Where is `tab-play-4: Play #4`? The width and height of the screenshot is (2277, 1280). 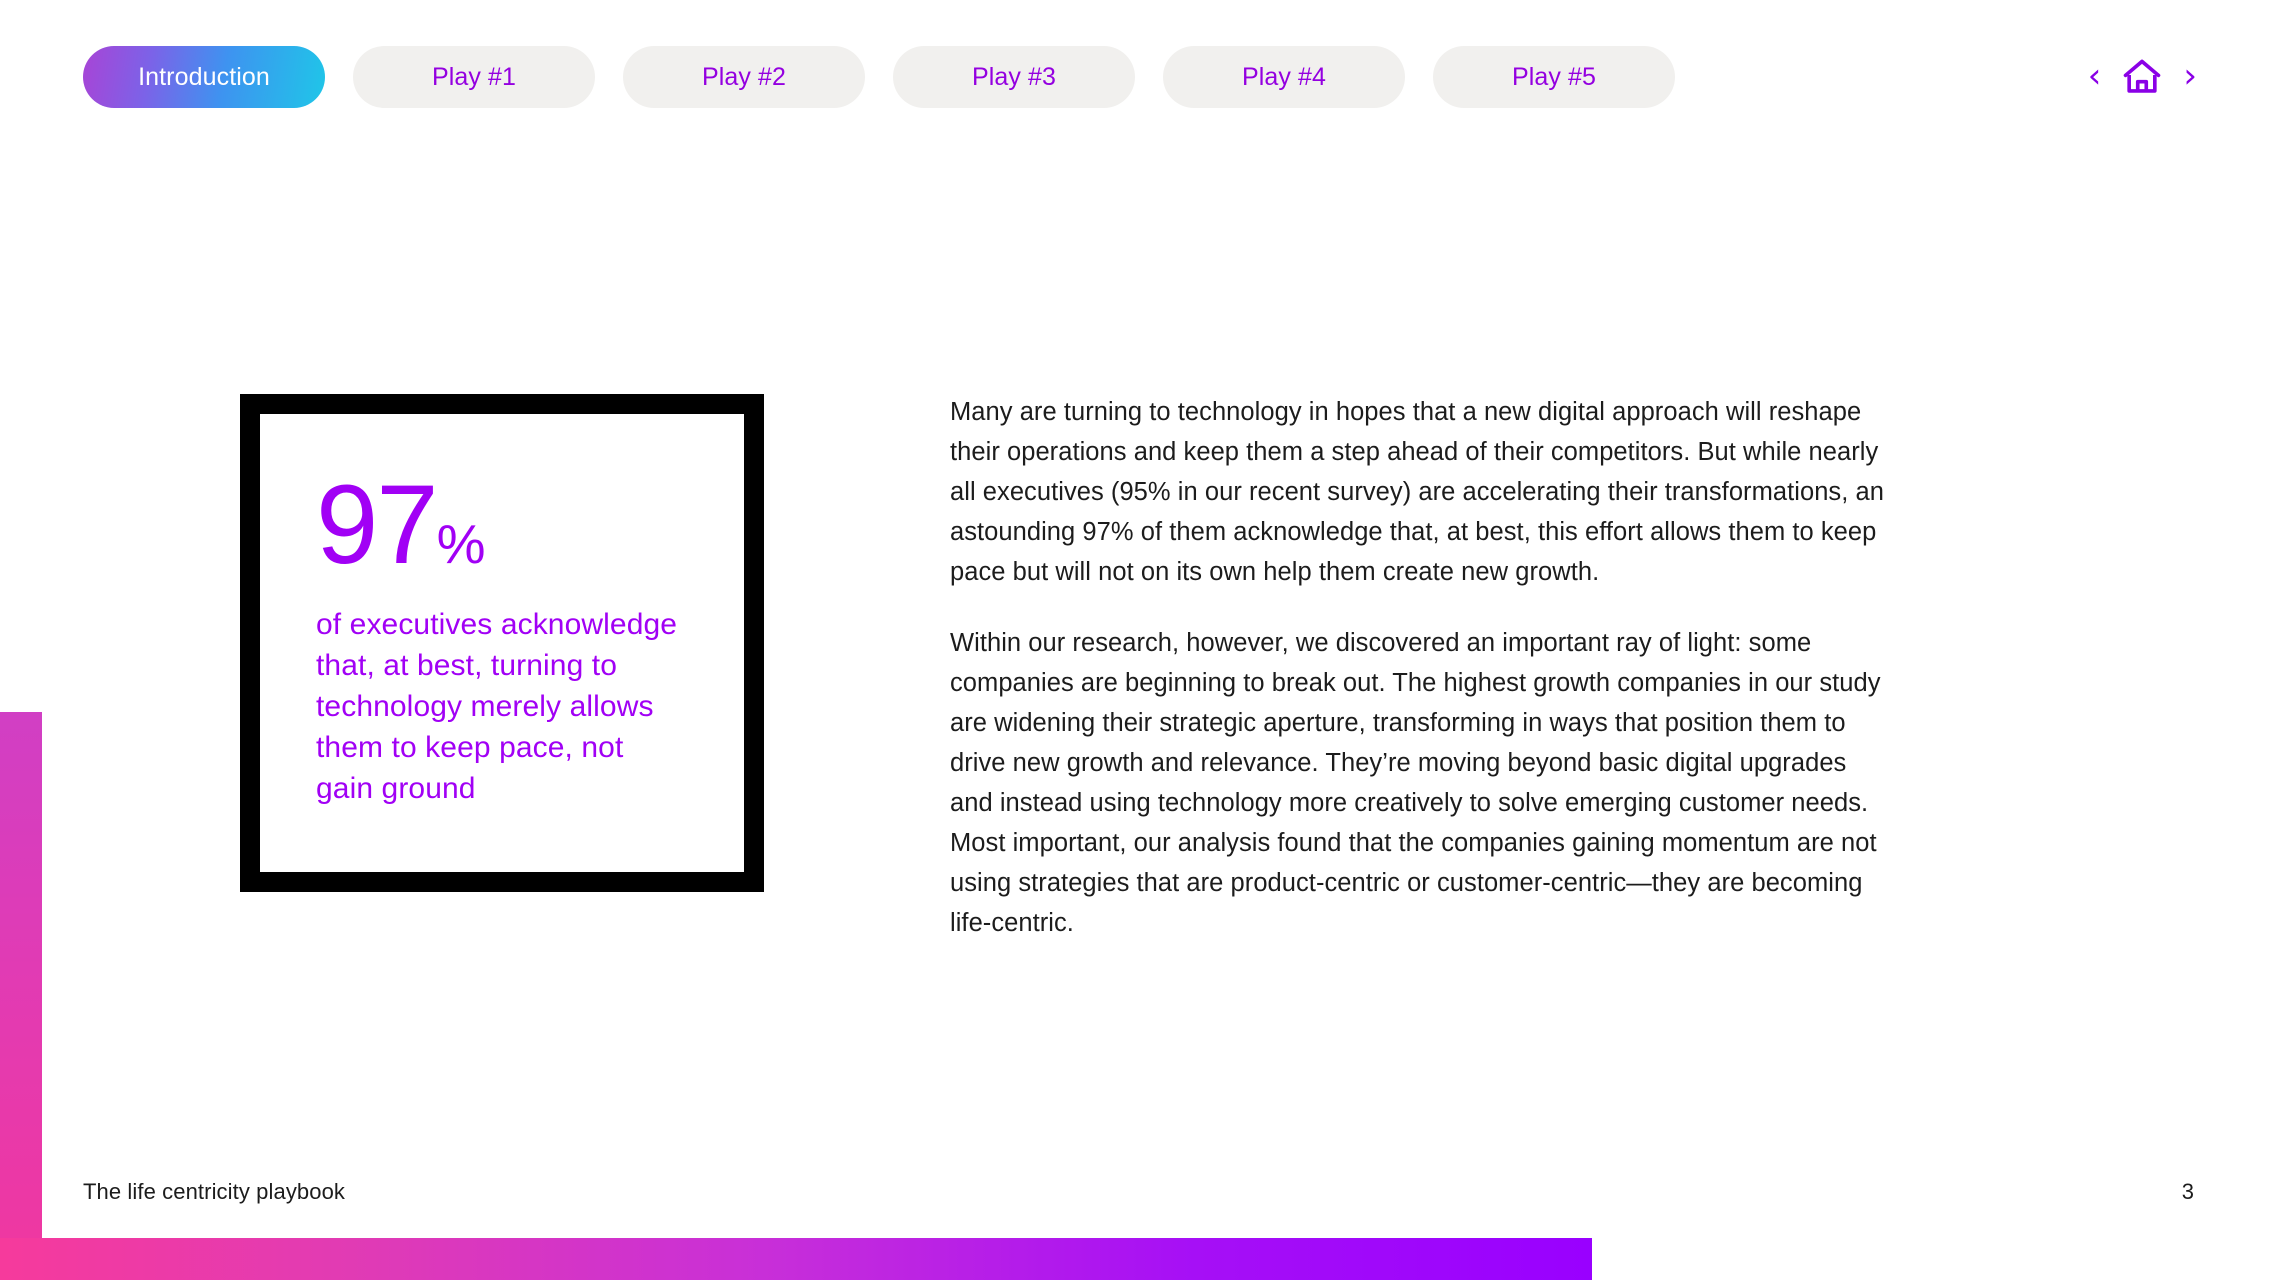 tab-play-4: Play #4 is located at coordinates (1284, 77).